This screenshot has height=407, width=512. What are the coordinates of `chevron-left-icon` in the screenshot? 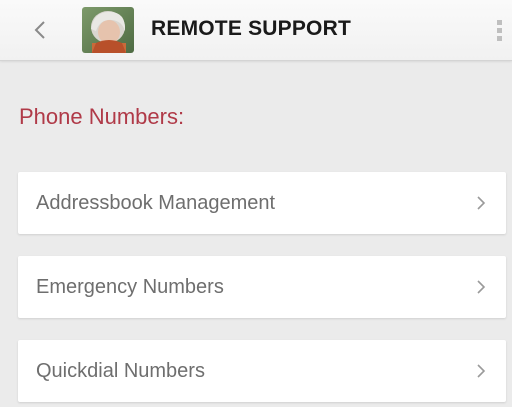 It's located at (39, 30).